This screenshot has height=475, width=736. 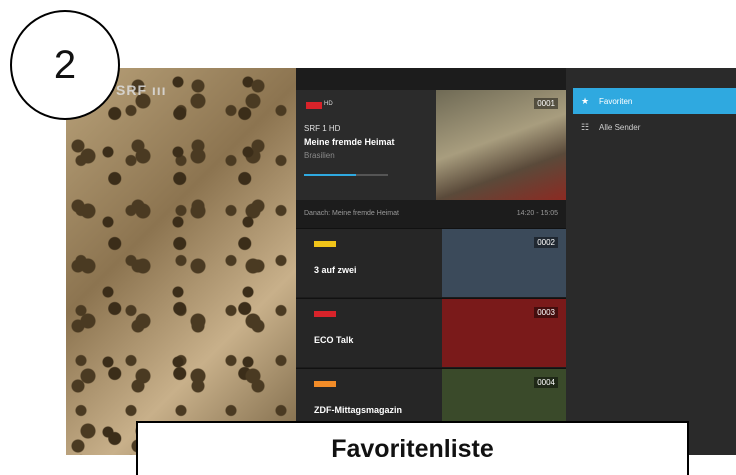 I want to click on current-program-title: Meine fremde Heimat, so click(x=349, y=142).